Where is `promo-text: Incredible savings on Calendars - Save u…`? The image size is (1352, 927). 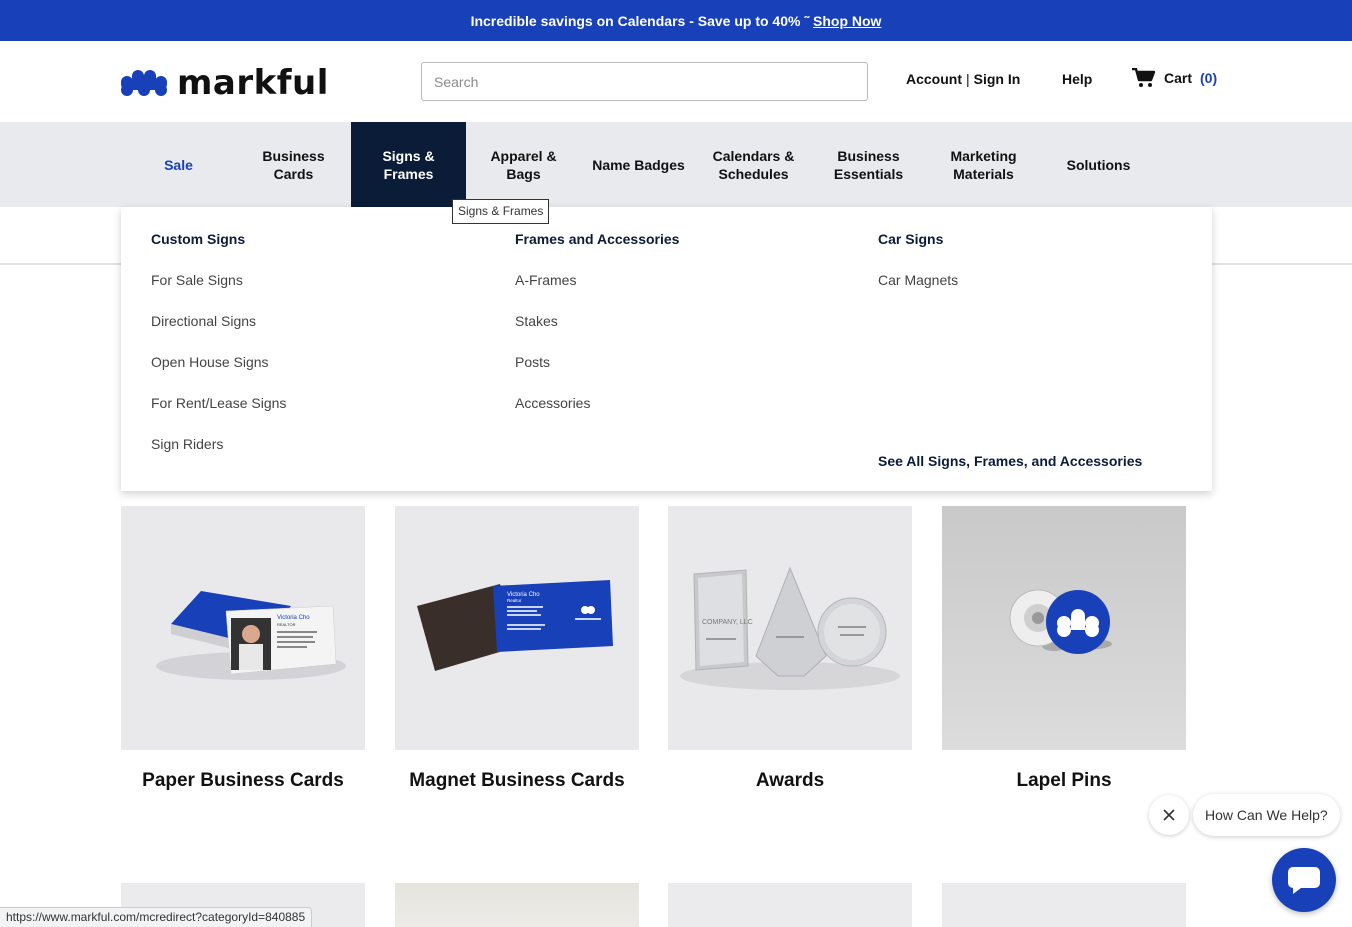
promo-text: Incredible savings on Calendars - Save u… is located at coordinates (639, 20).